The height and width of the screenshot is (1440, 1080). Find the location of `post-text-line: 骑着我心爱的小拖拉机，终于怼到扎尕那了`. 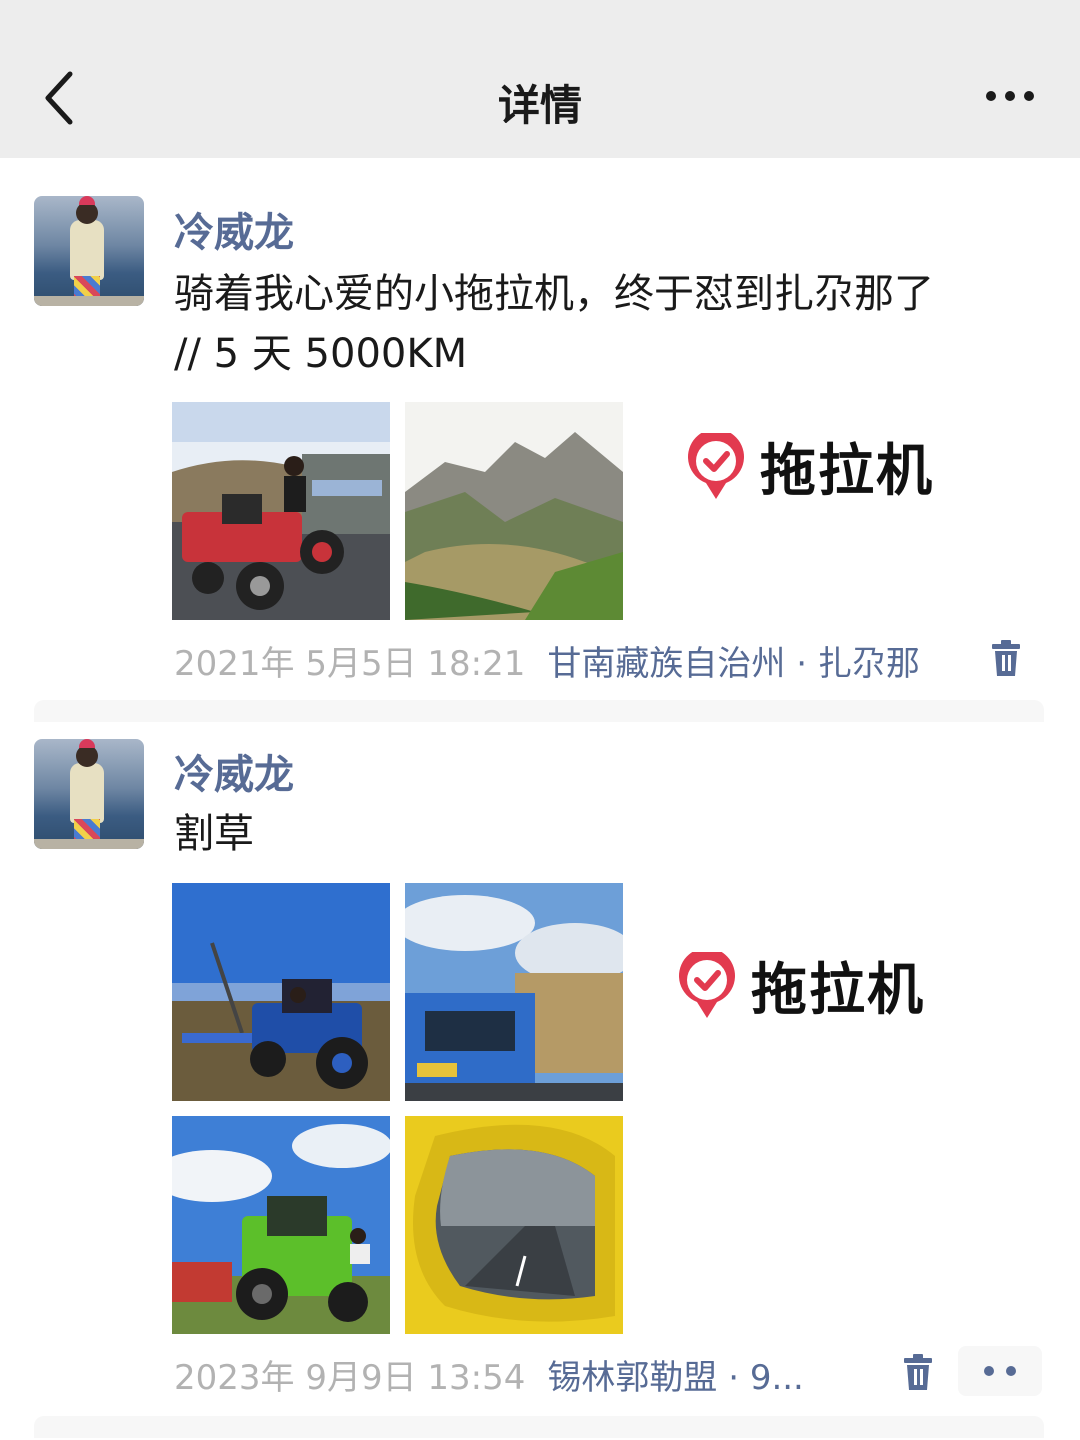

post-text-line: 骑着我心爱的小拖拉机，终于怼到扎尕那了 is located at coordinates (554, 294).